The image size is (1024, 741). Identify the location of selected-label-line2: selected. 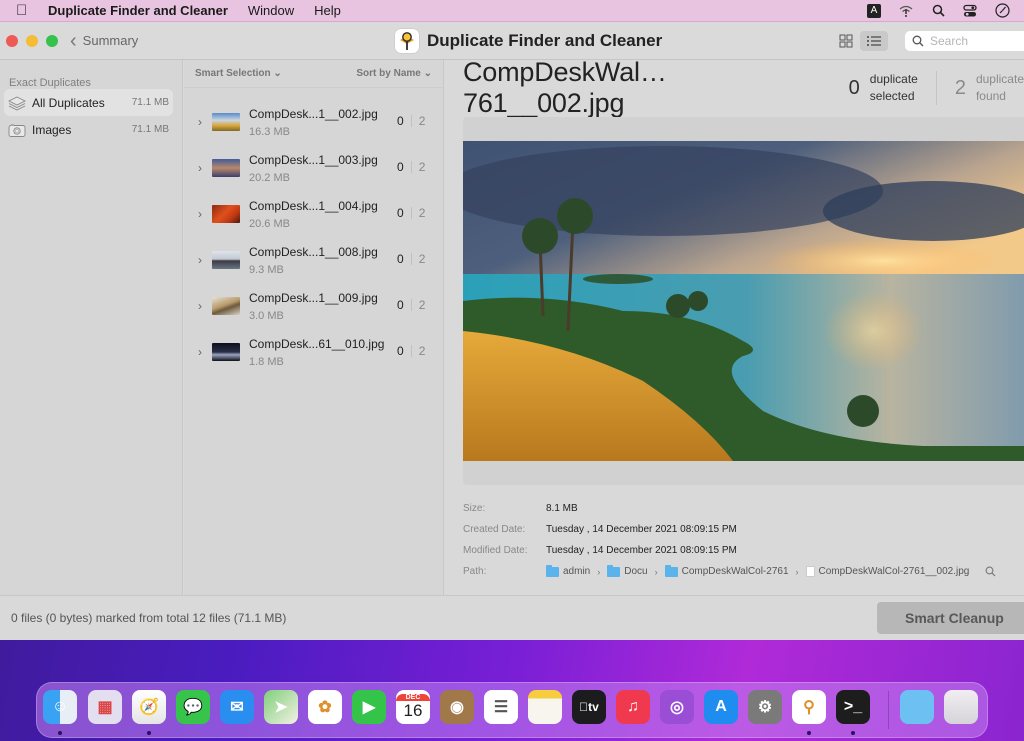
(892, 96).